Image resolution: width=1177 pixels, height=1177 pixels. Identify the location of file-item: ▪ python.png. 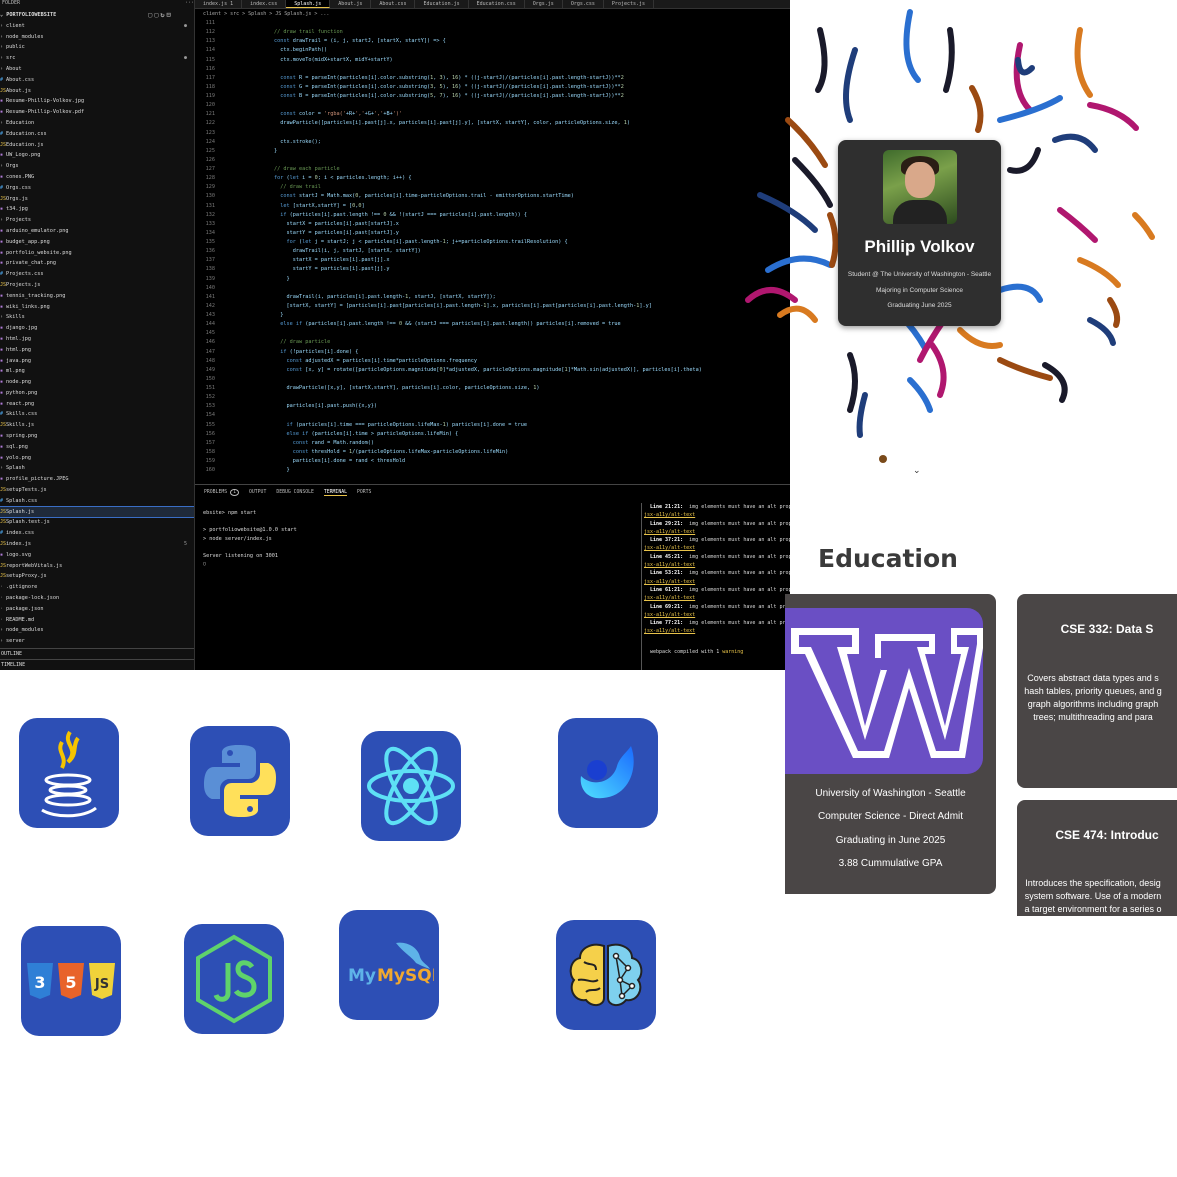
(97, 393).